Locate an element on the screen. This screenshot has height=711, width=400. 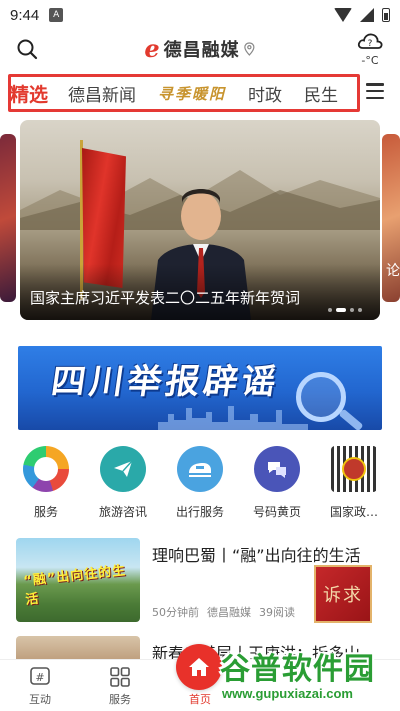
service-item: 号码黄页 is located at coordinates (277, 483).